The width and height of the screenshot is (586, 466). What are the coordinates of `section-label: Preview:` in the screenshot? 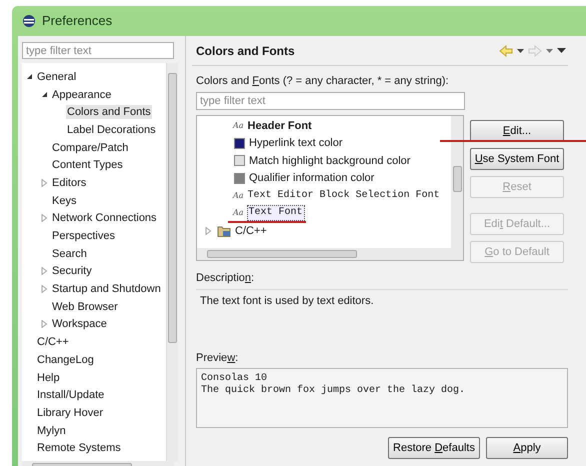 It's located at (218, 358).